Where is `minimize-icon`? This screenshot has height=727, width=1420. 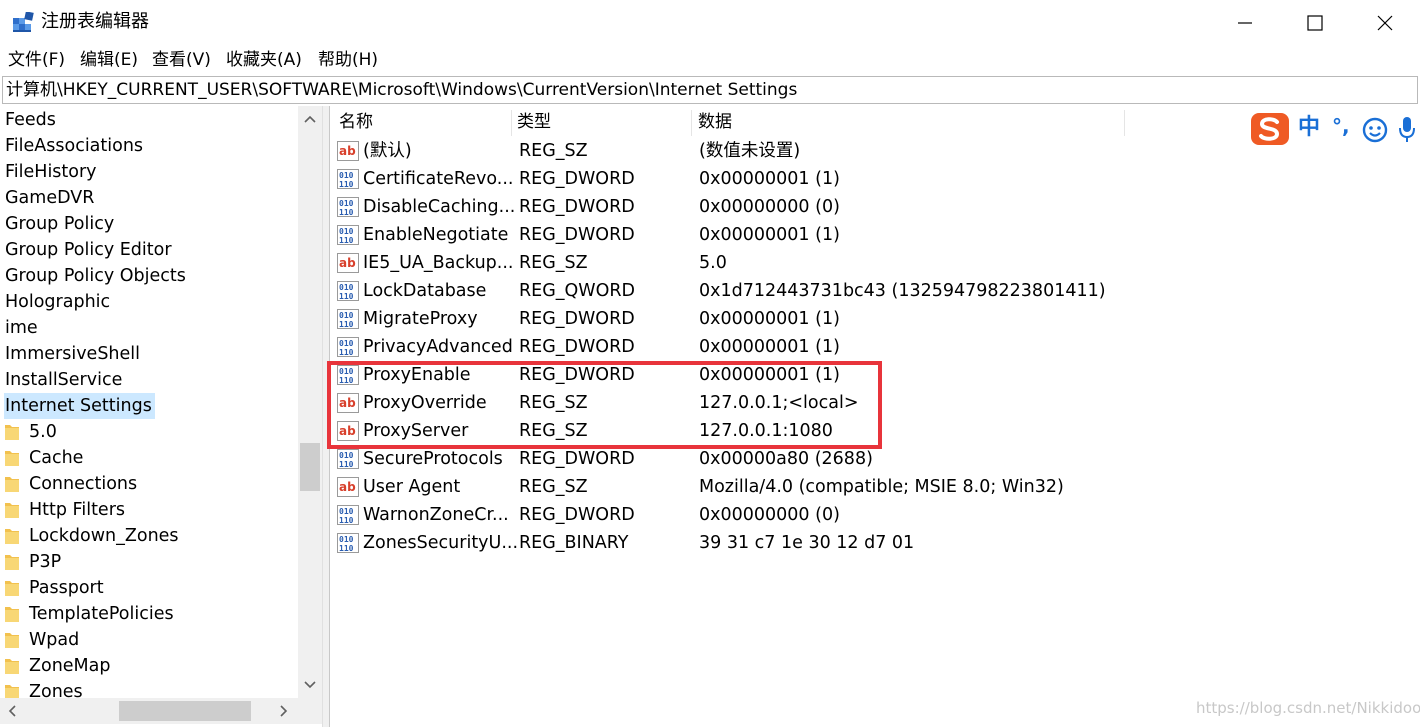 minimize-icon is located at coordinates (1245, 22).